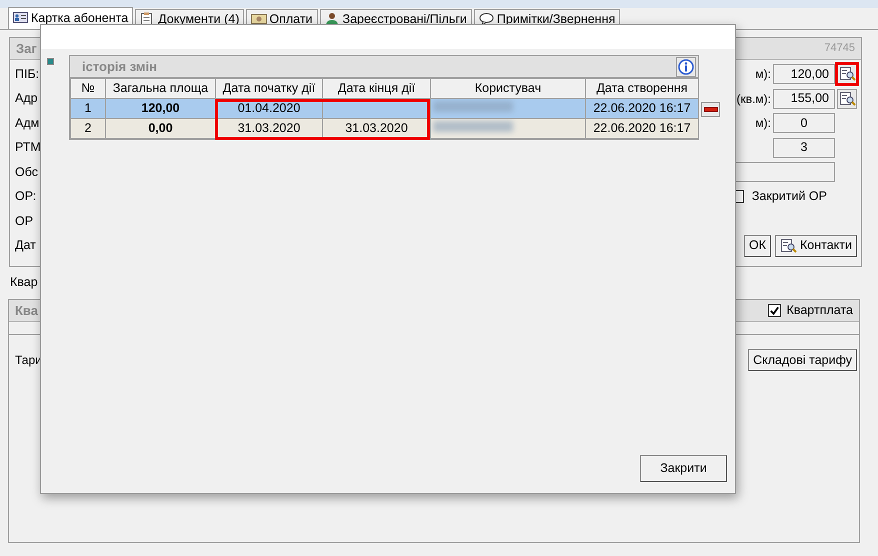  Describe the element at coordinates (26, 172) in the screenshot. I see `field-label: Обс` at that location.